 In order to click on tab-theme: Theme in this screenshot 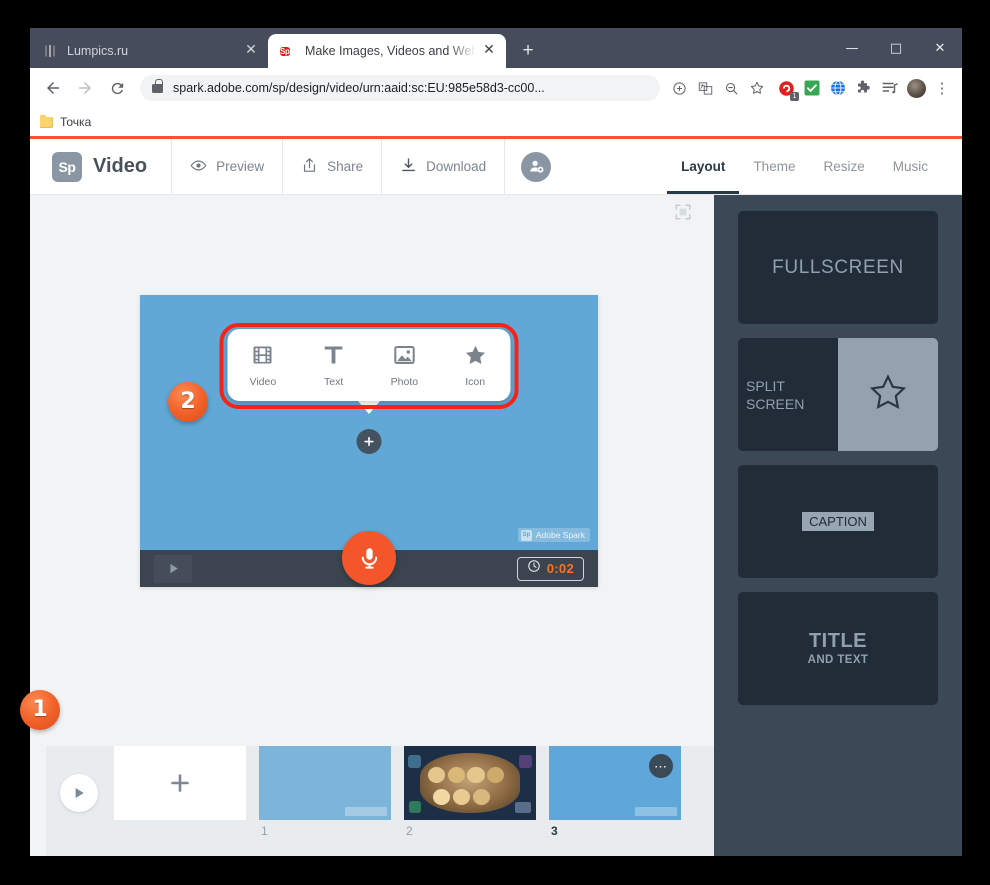, I will do `click(774, 166)`.